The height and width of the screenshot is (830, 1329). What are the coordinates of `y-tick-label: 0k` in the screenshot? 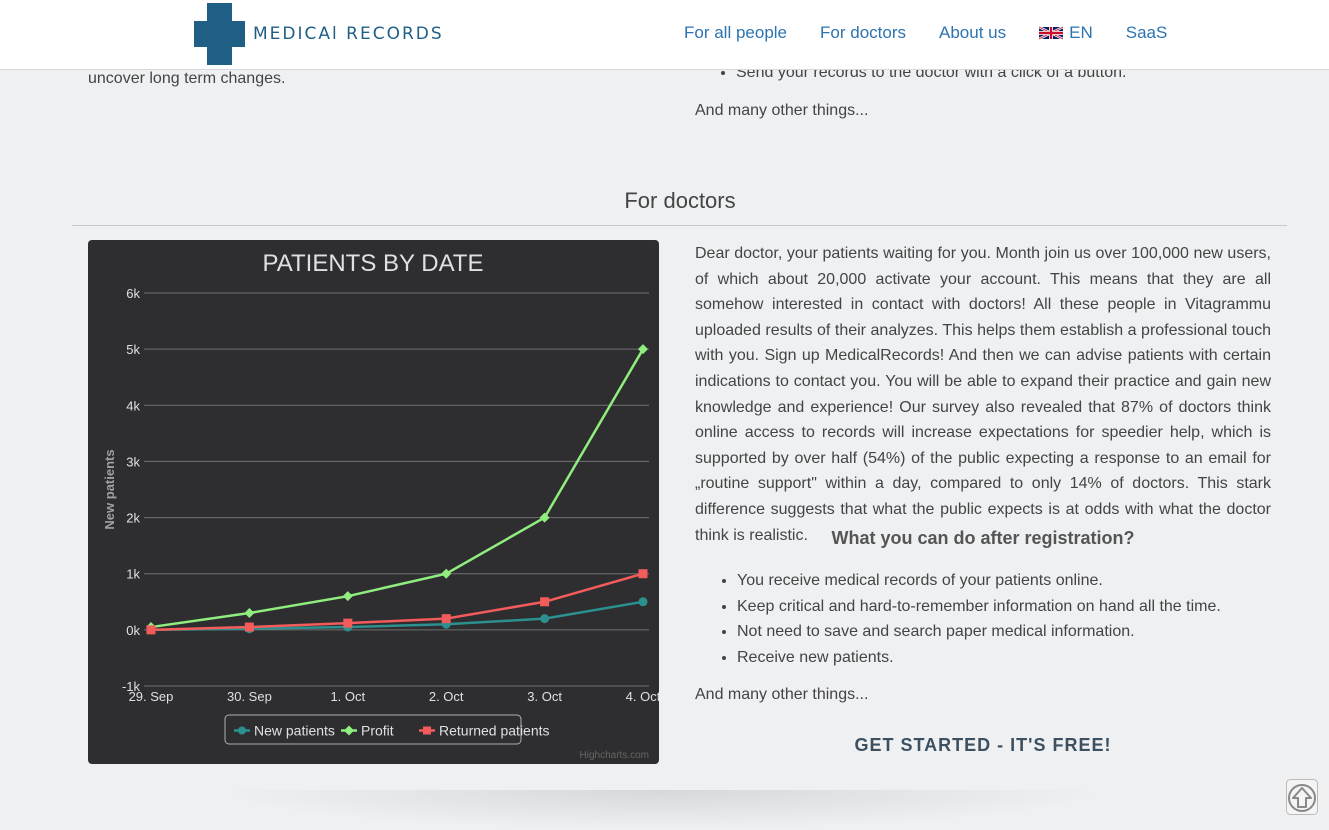 It's located at (133, 630).